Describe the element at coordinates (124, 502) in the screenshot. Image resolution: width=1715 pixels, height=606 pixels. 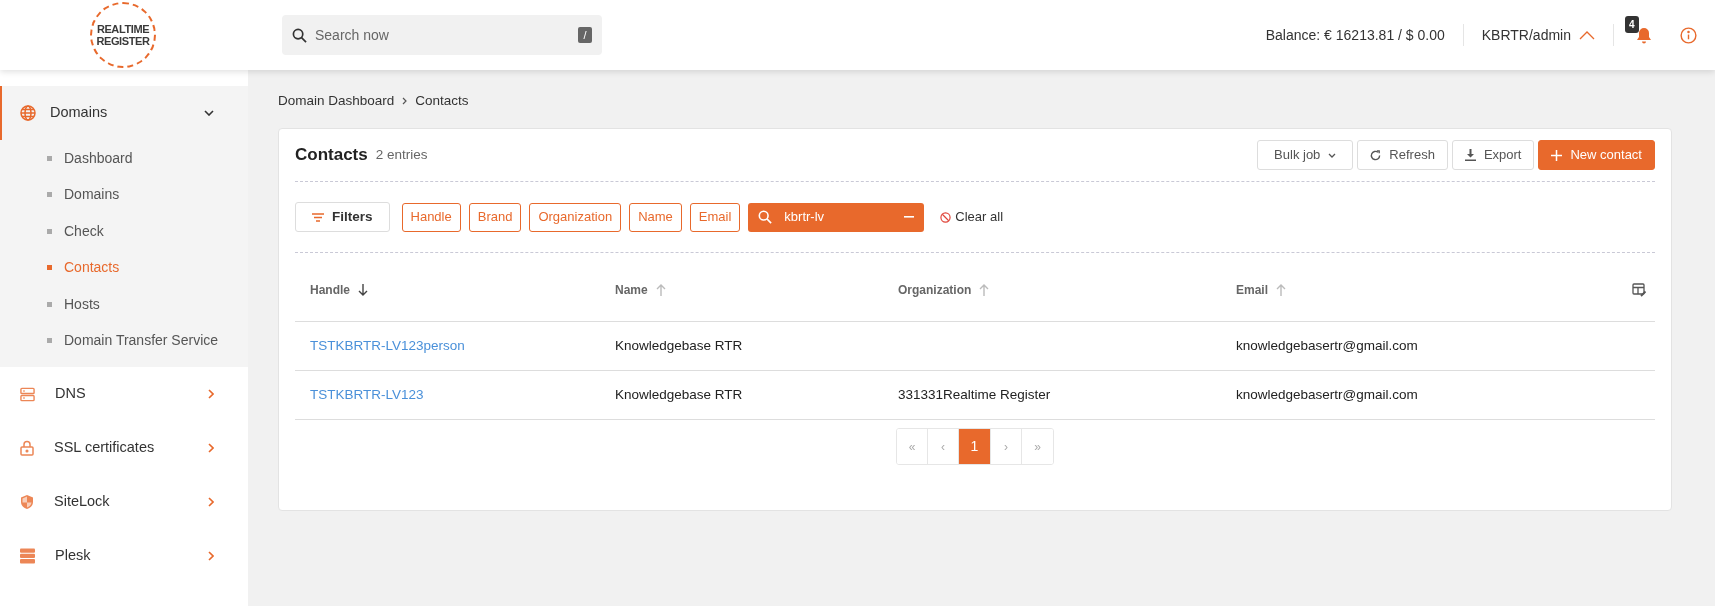
I see `sidebar-item: SiteLock` at that location.